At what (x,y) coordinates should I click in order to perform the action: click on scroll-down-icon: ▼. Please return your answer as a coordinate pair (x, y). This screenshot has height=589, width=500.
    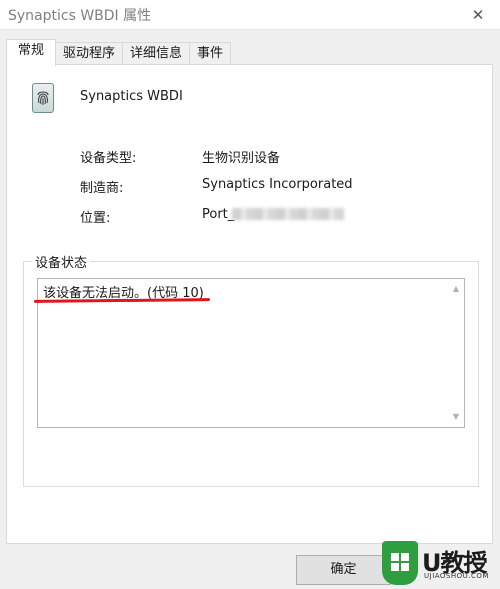
    Looking at the image, I should click on (456, 417).